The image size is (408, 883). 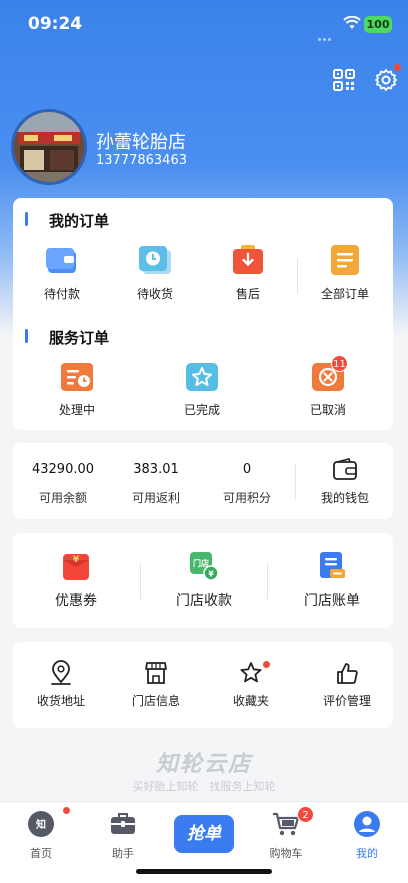 What do you see at coordinates (62, 274) in the screenshot?
I see `order-pending-payment: 待付款` at bounding box center [62, 274].